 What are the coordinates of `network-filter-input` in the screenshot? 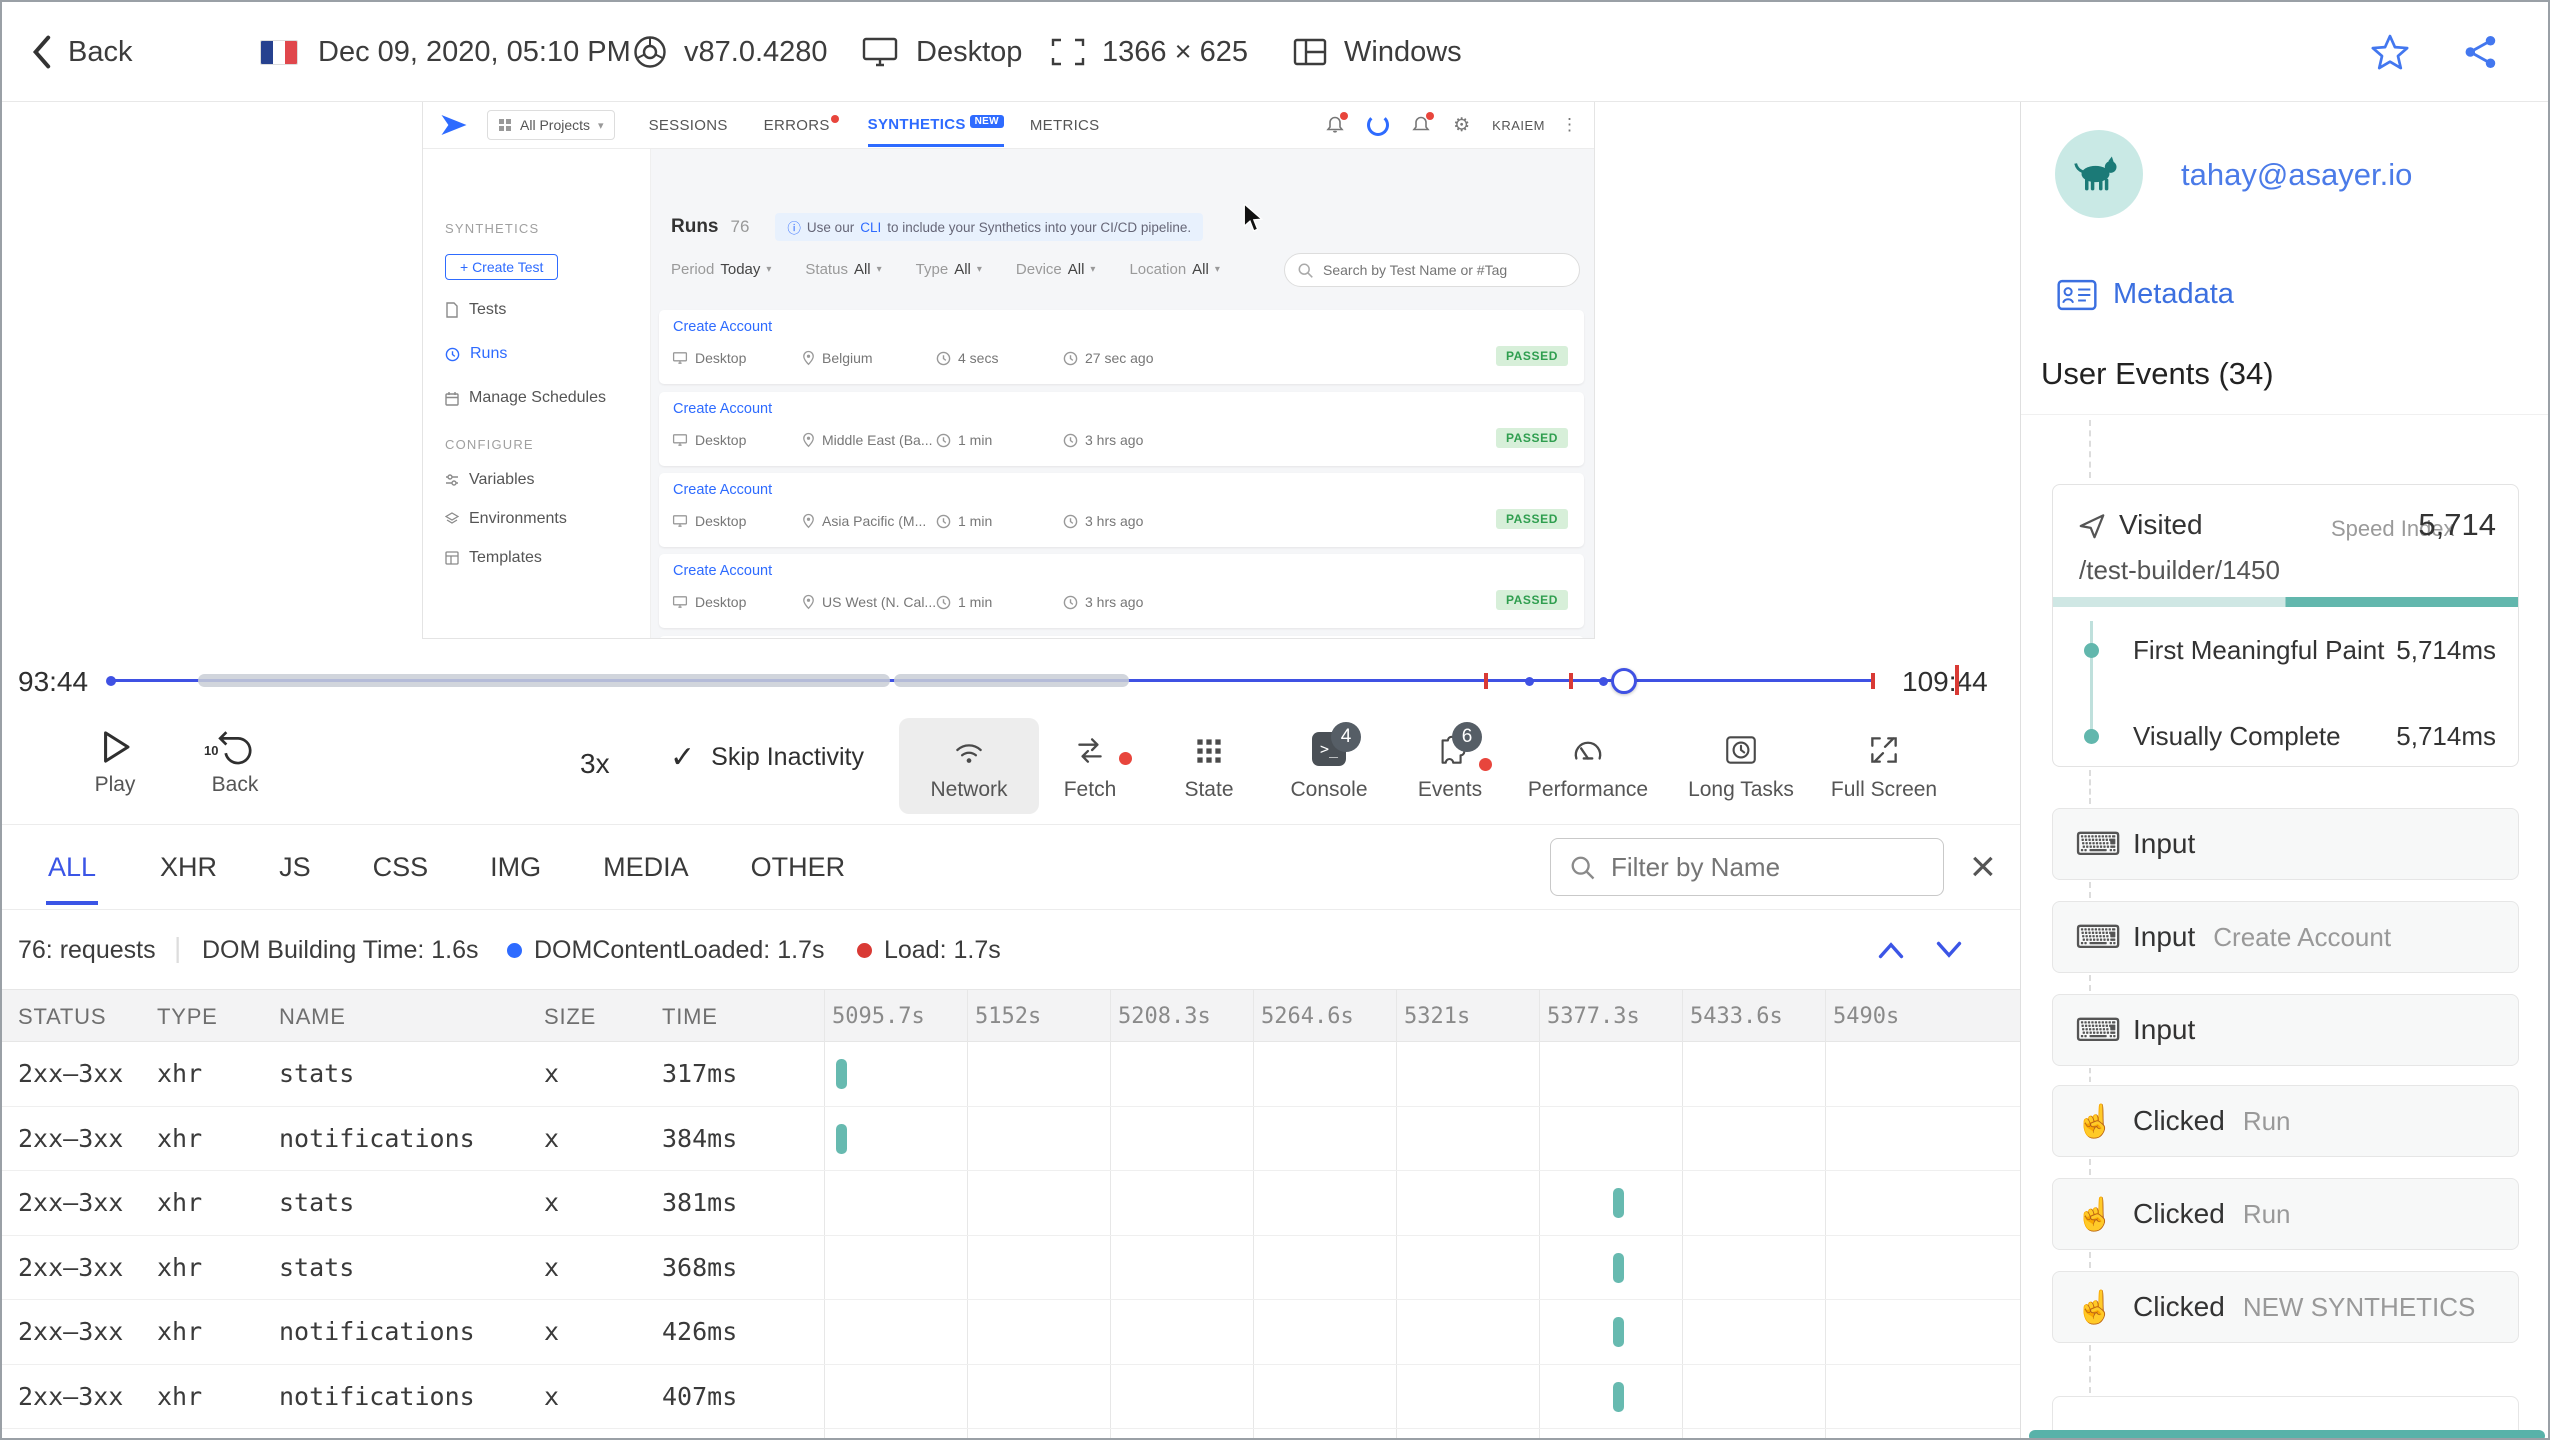 It's located at (1771, 867).